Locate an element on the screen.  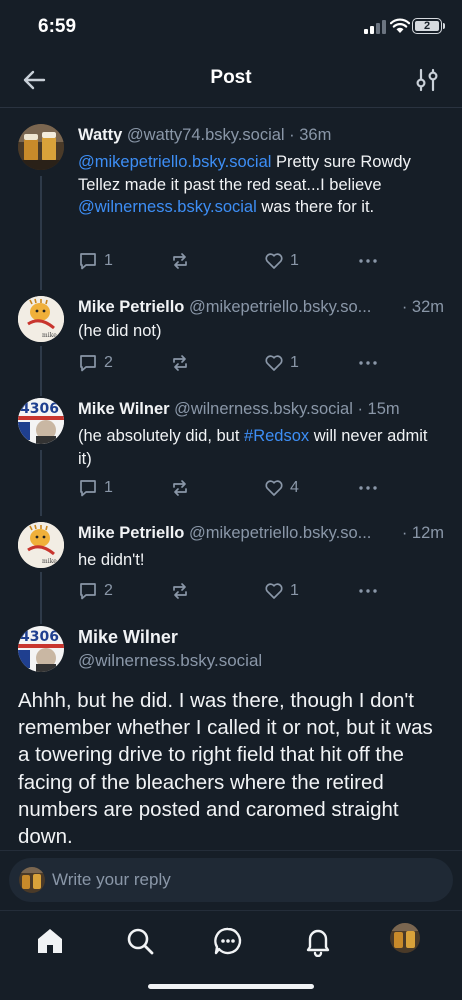
post-time: · 12m is located at coordinates (422, 533).